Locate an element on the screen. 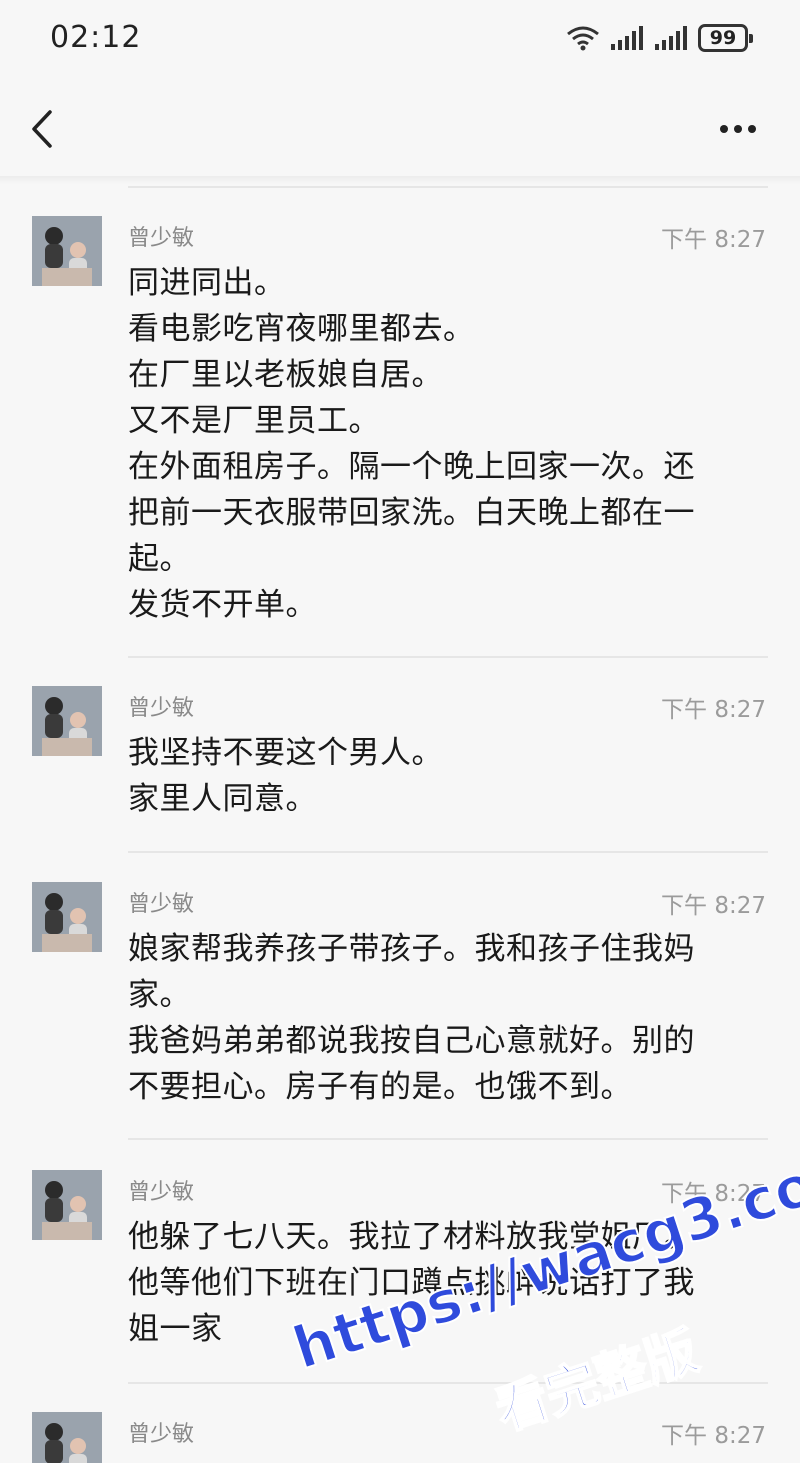  more-options-icon is located at coordinates (742, 129).